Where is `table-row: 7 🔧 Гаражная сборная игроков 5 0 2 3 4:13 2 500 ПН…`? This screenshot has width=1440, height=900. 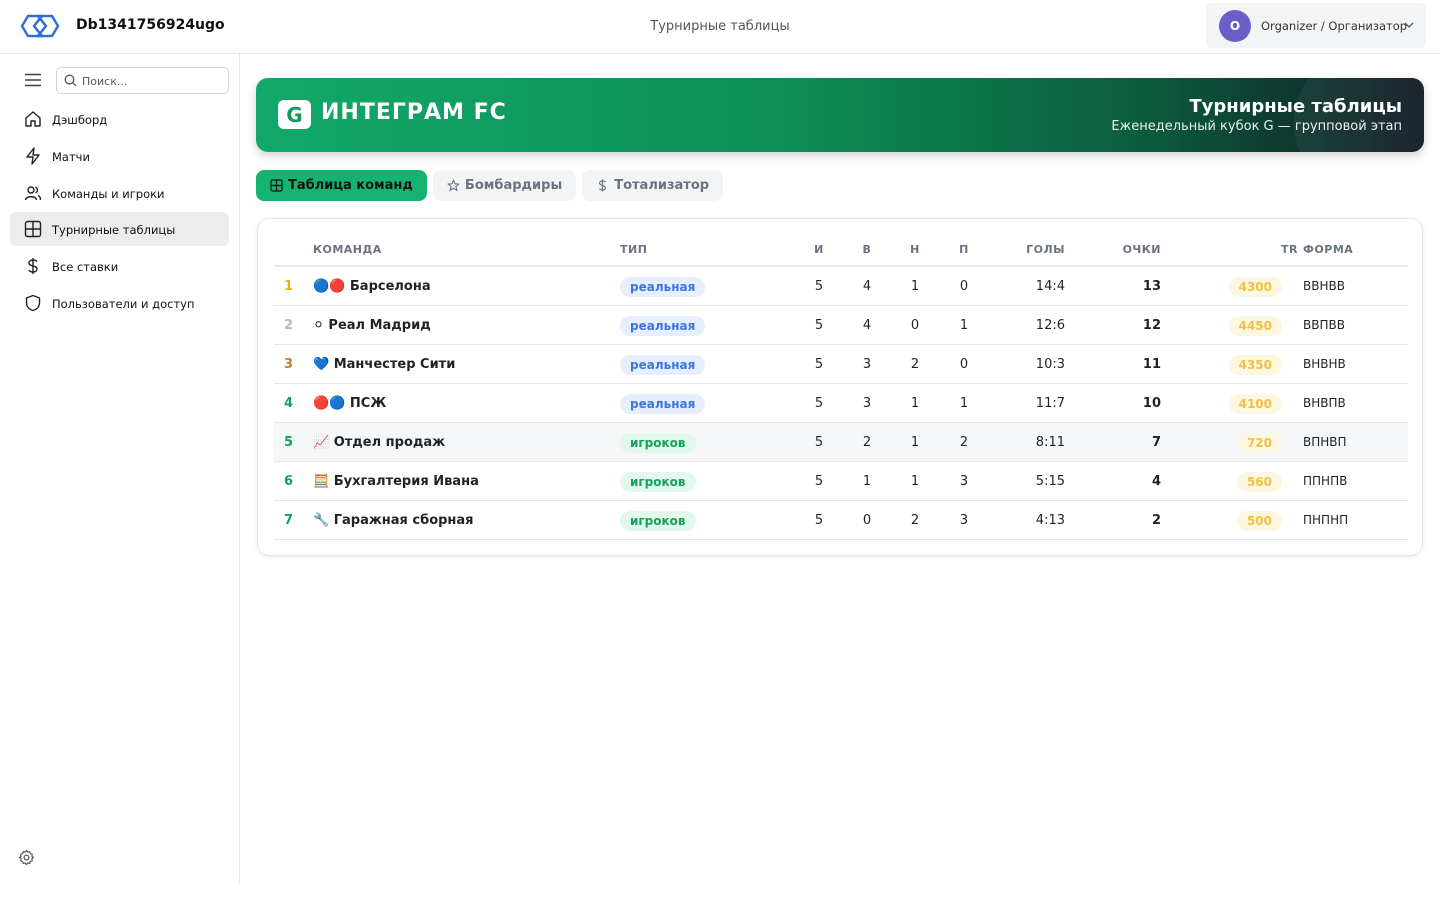
table-row: 7 🔧 Гаражная сборная игроков 5 0 2 3 4:13 2 500 ПН… is located at coordinates (841, 520).